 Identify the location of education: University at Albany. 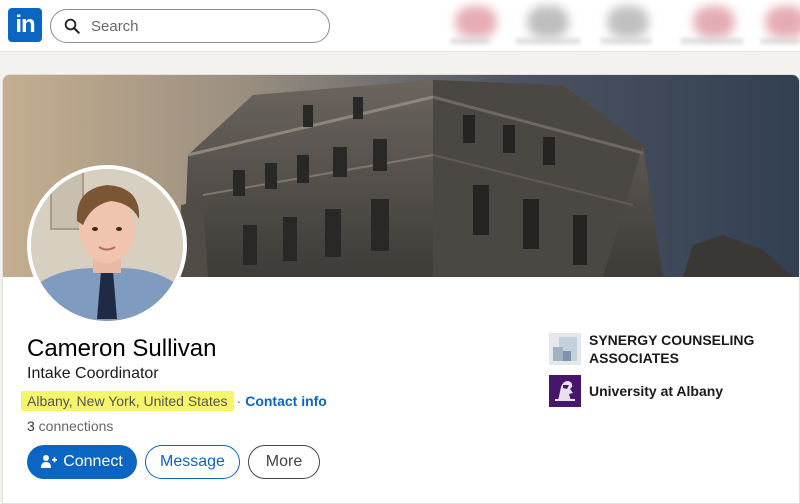
(654, 391).